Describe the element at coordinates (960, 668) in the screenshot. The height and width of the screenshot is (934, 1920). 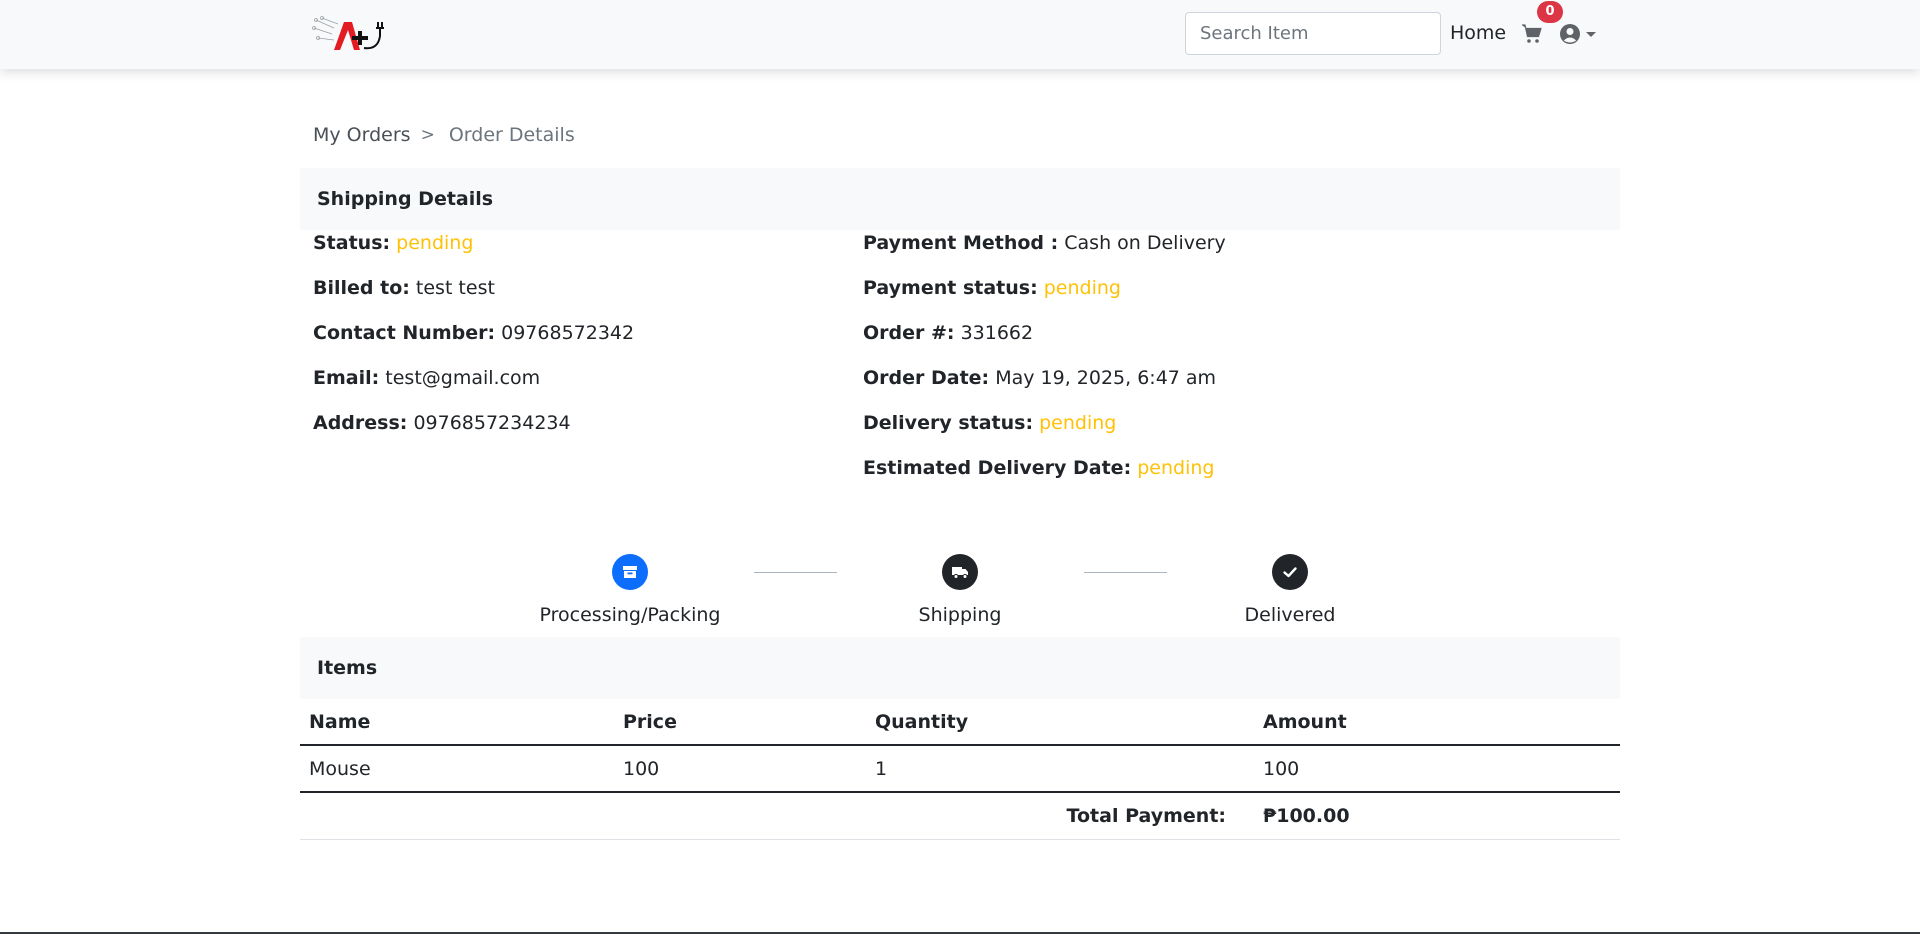
I see `items-header: Items` at that location.